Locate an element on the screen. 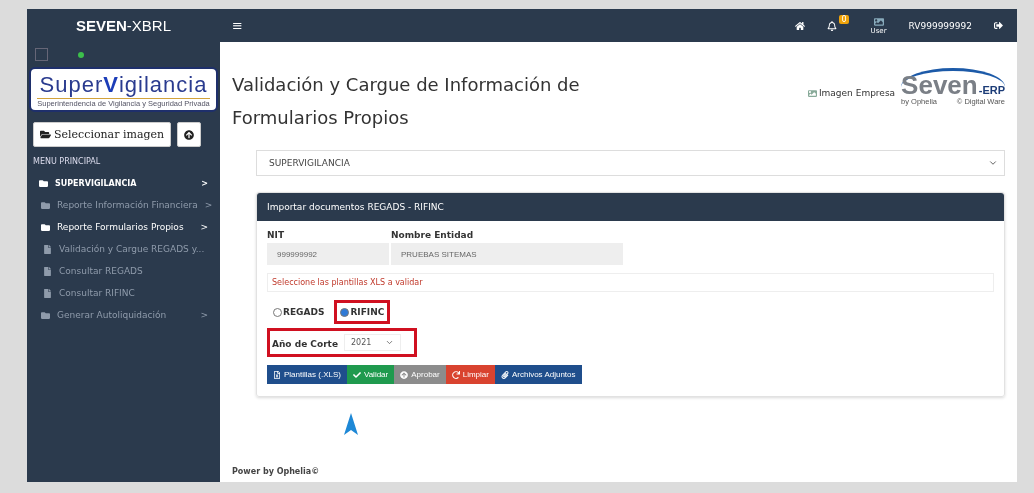 This screenshot has width=1034, height=493. sidebar-item: Reporte Información Financiera > is located at coordinates (123, 205).